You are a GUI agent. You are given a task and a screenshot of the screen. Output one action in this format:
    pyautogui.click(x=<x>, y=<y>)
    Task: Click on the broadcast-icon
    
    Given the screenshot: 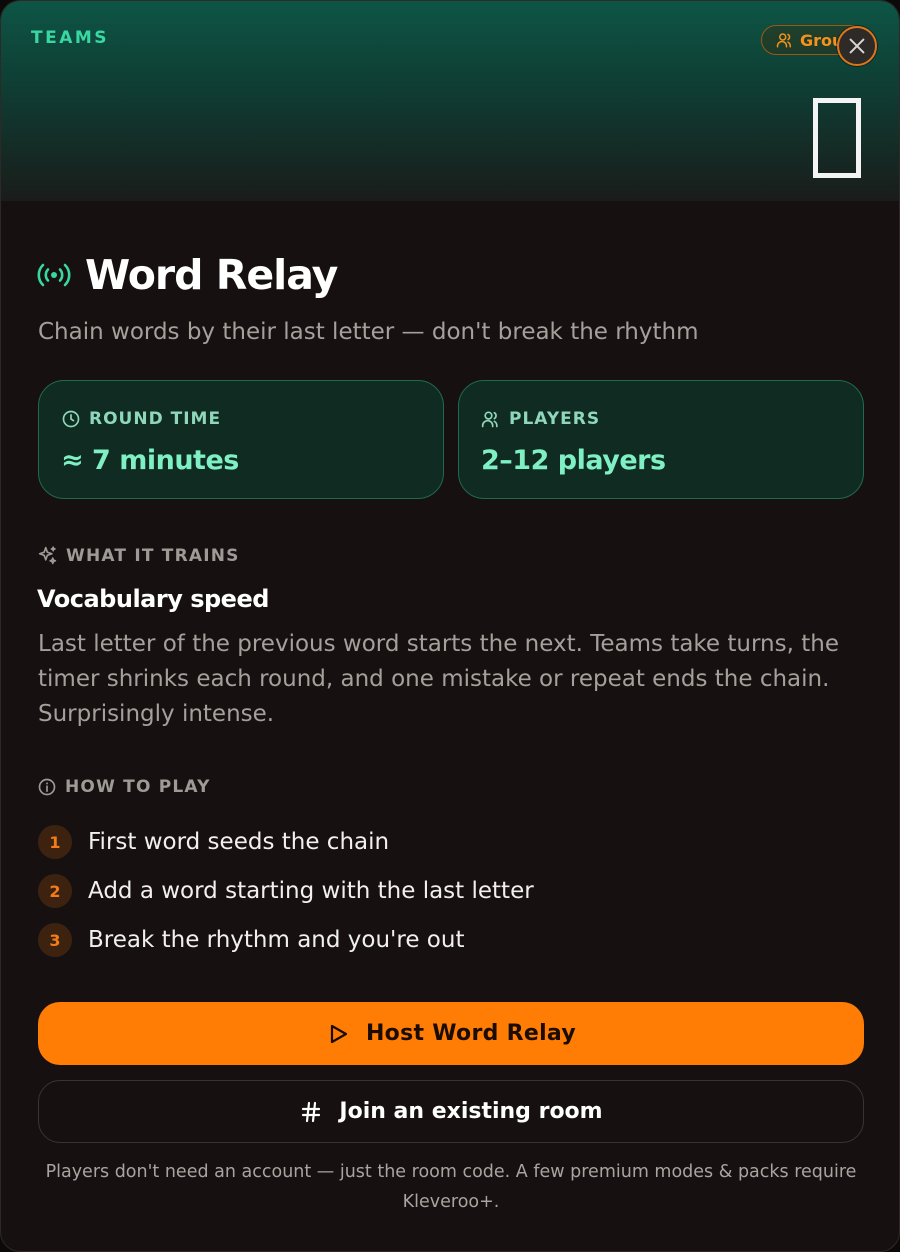 What is the action you would take?
    pyautogui.click(x=54, y=275)
    